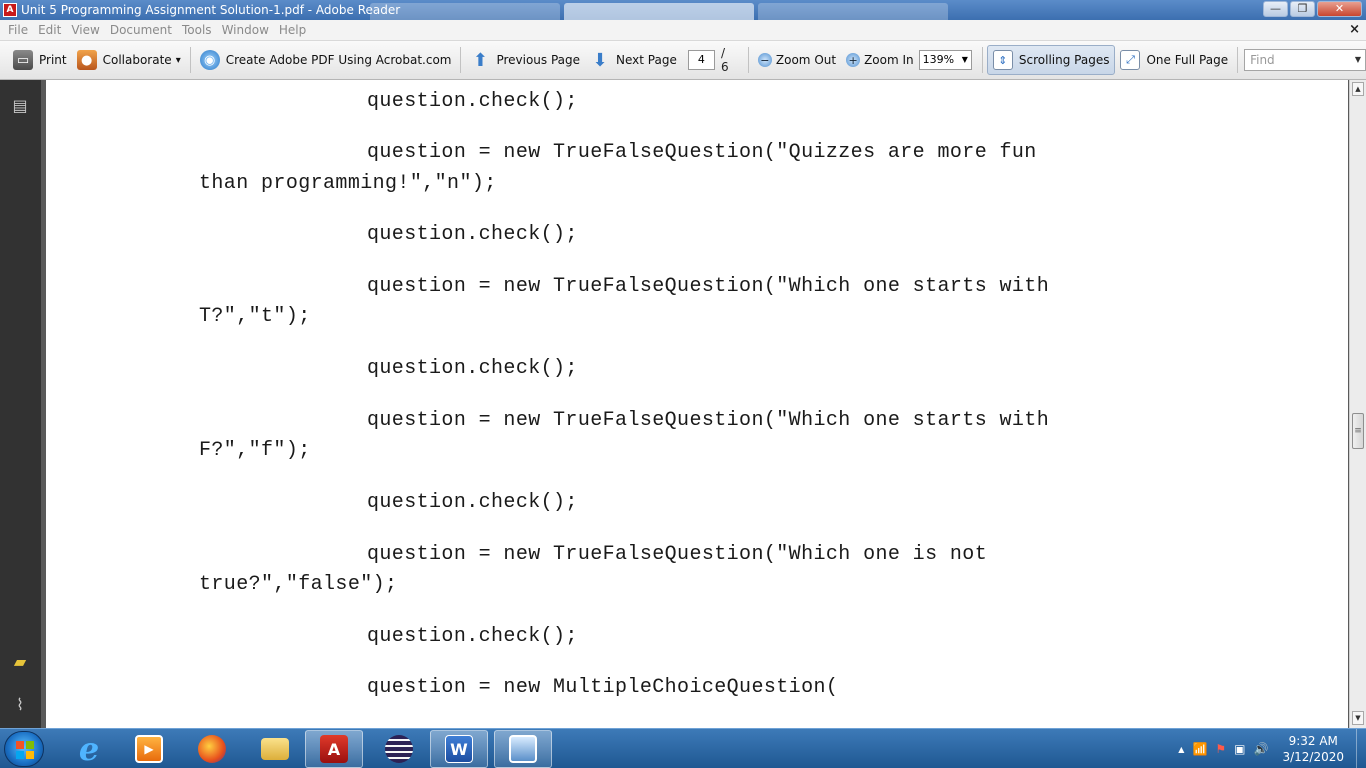 The image size is (1366, 768). What do you see at coordinates (1199, 749) in the screenshot?
I see `network-signal-icon: 📶` at bounding box center [1199, 749].